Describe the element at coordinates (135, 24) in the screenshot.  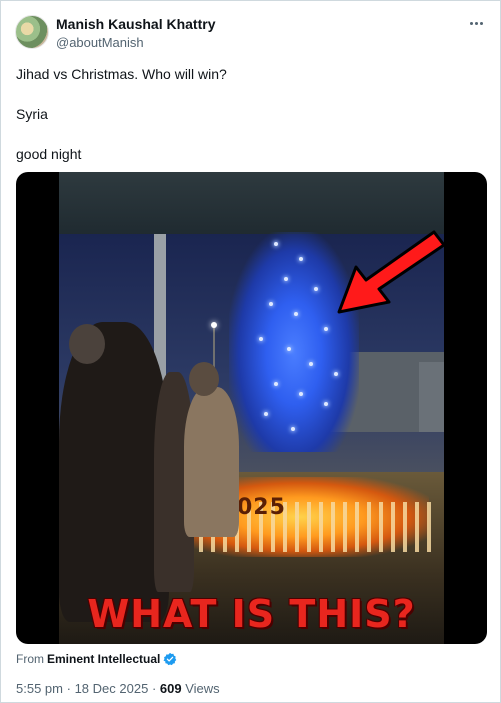
I see `author-name: Manish Kaushal Khattry` at that location.